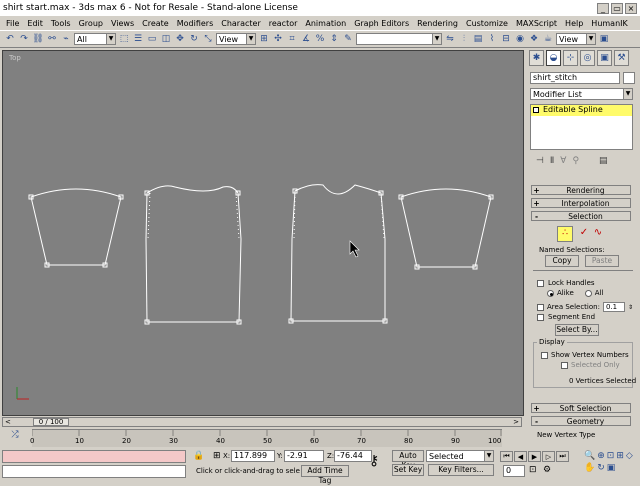 The width and height of the screenshot is (640, 486). I want to click on material-editor-icon: ◉, so click(520, 39).